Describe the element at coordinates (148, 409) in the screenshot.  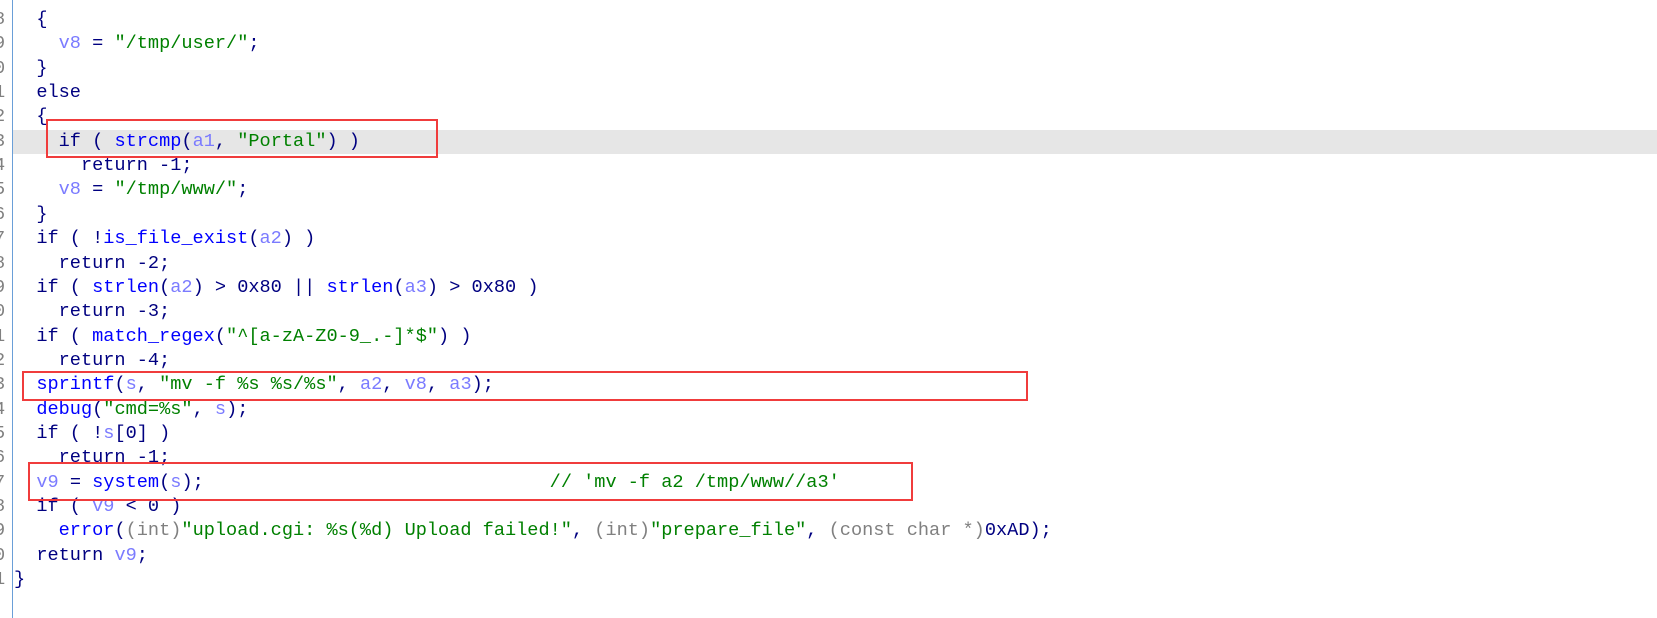
I see `code-token-str: "cmd=%s"` at that location.